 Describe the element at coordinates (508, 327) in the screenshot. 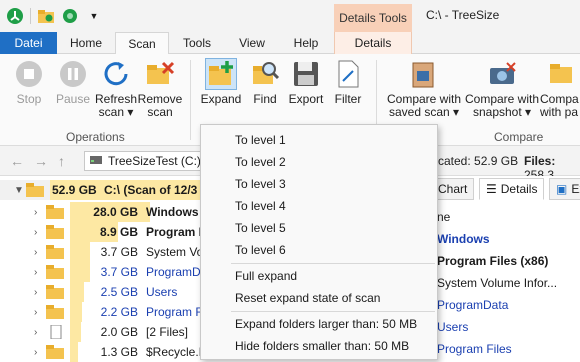

I see `list-item: Users` at that location.